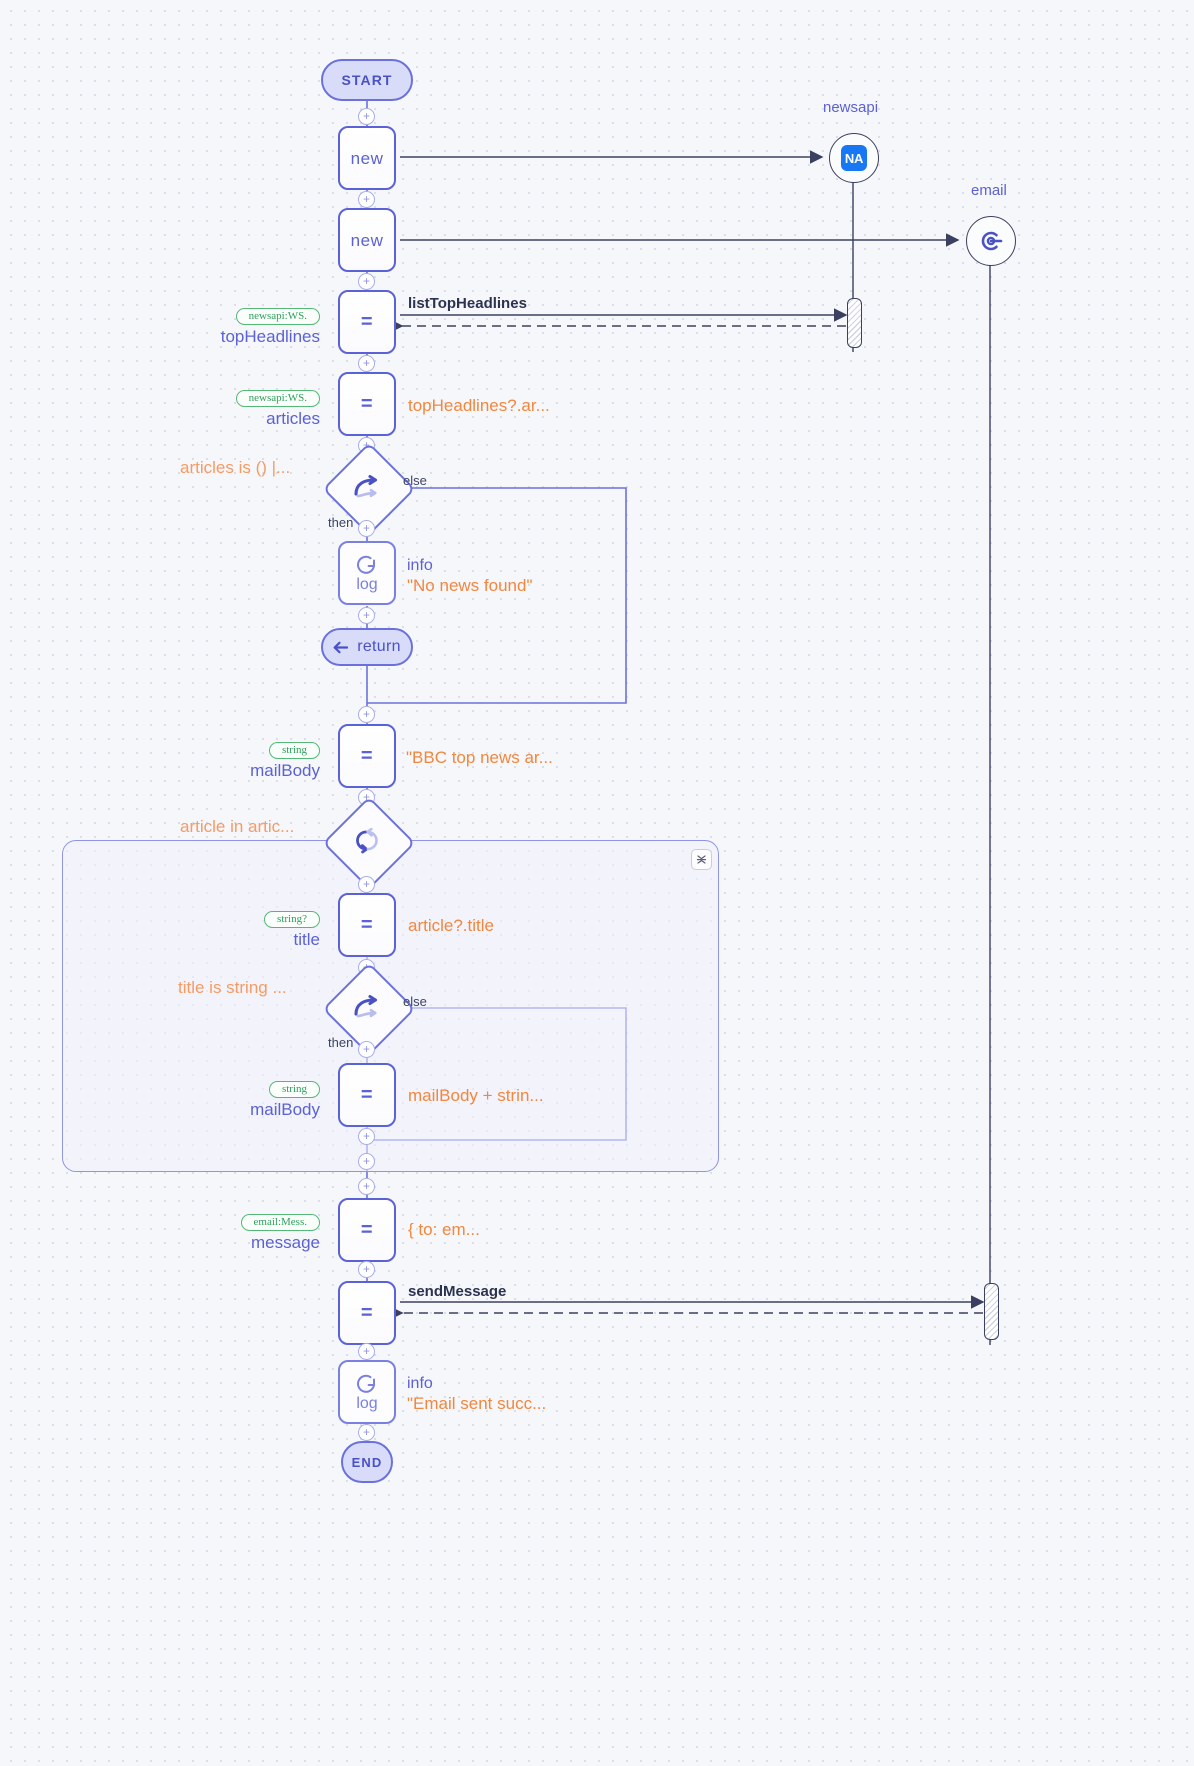  I want to click on node-branch-title-string, so click(369, 1009).